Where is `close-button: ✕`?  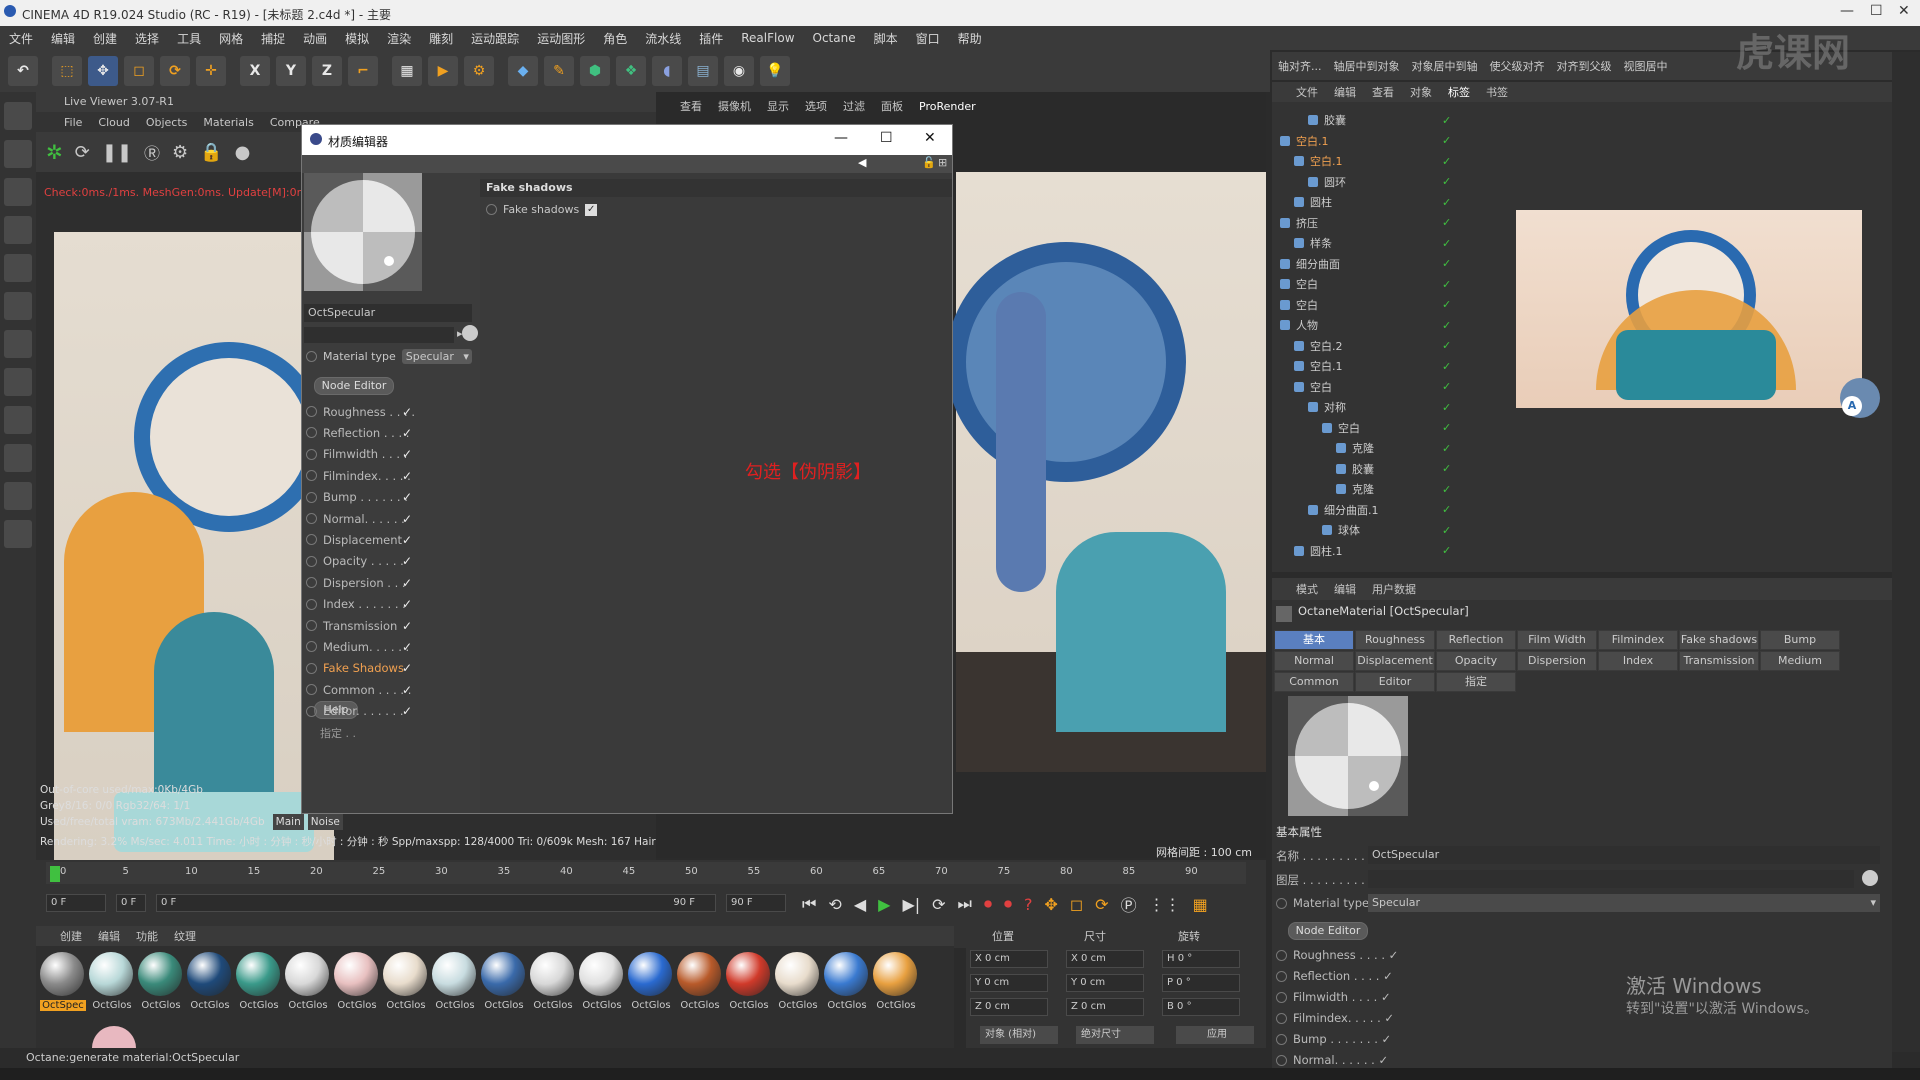 close-button: ✕ is located at coordinates (1904, 11).